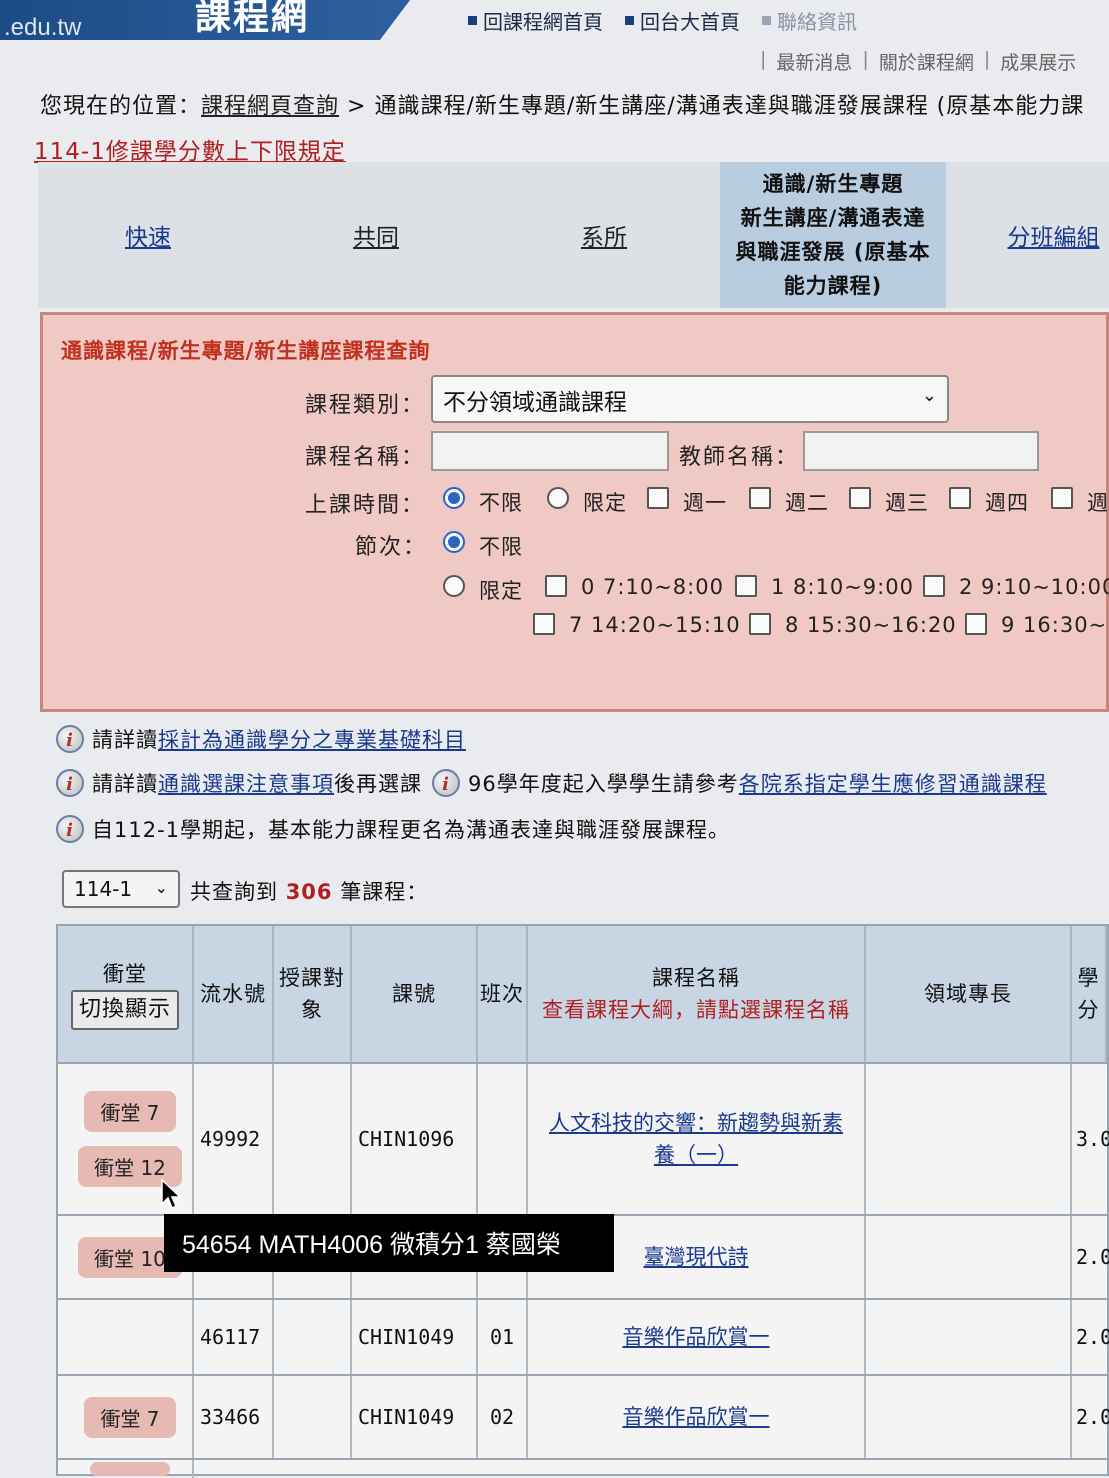  What do you see at coordinates (125, 740) in the screenshot?
I see `note1-prefix: 請詳讀` at bounding box center [125, 740].